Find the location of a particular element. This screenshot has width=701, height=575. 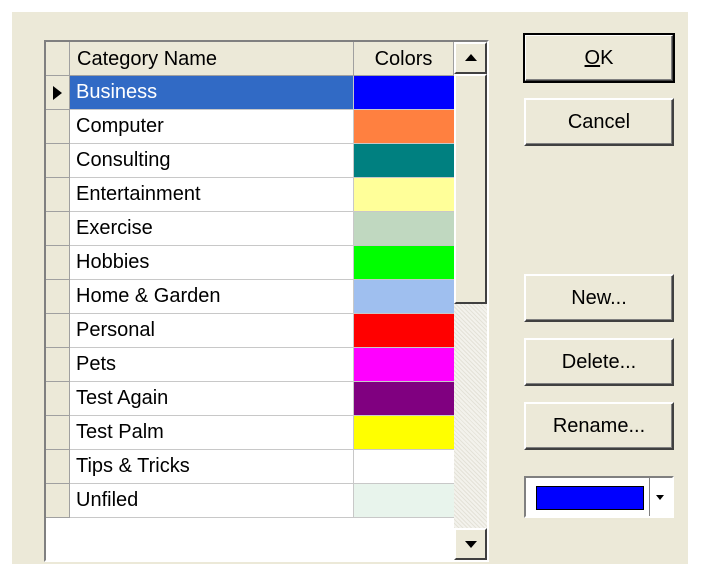

category-name-cell: Tips & Tricks is located at coordinates (212, 467).